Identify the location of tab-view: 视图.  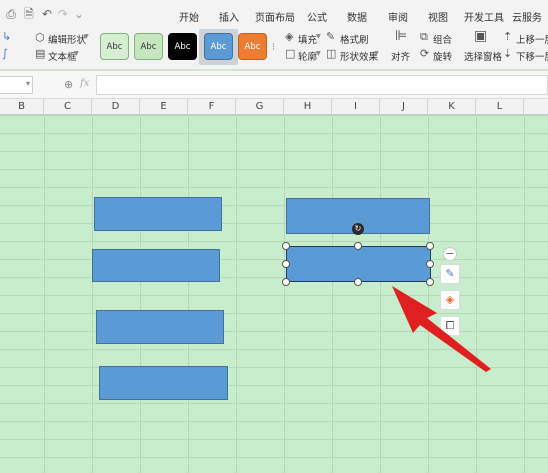
(438, 16).